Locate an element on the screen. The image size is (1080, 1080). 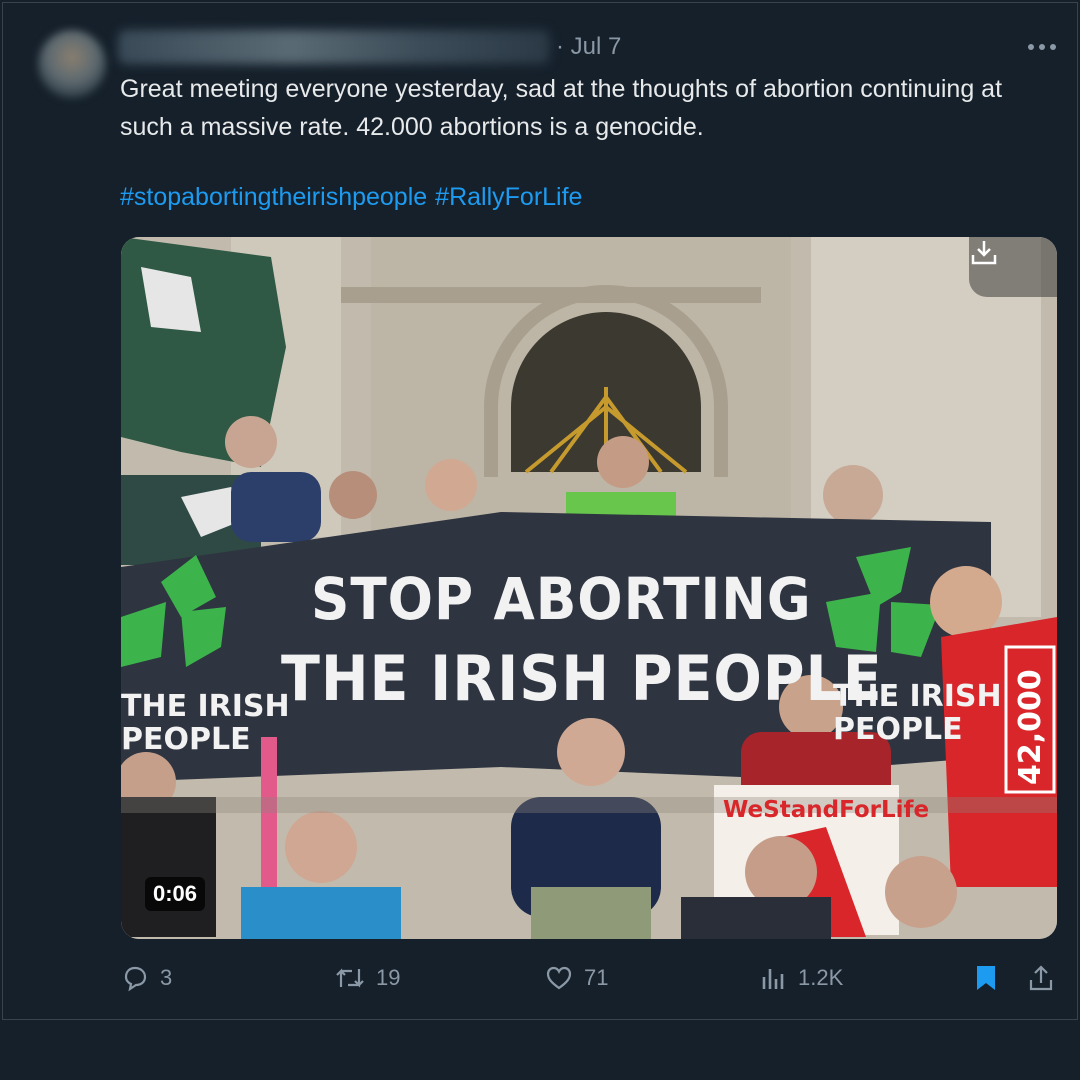
more-icon is located at coordinates (1042, 47).